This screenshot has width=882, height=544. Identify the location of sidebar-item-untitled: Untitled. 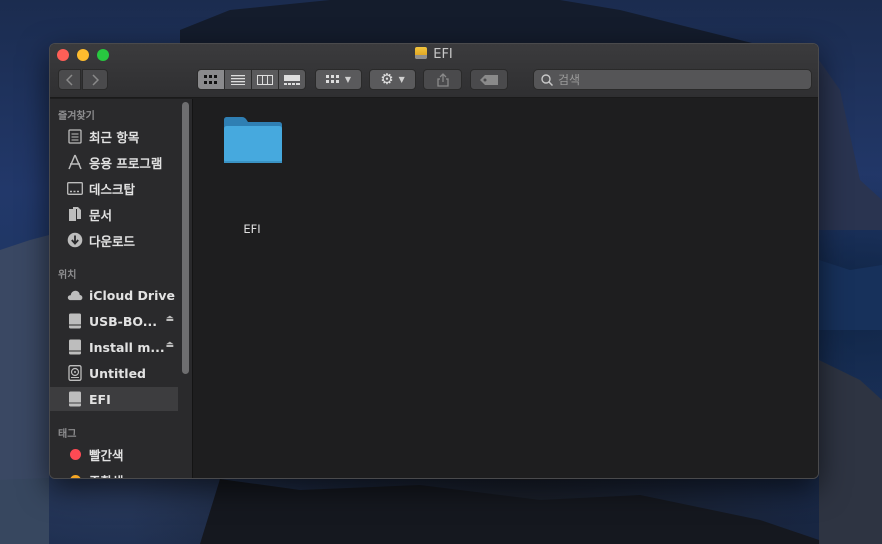
(114, 373).